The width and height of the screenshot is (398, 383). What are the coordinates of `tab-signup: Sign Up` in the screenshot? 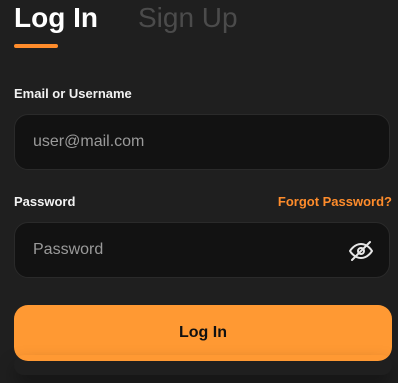 It's located at (188, 18).